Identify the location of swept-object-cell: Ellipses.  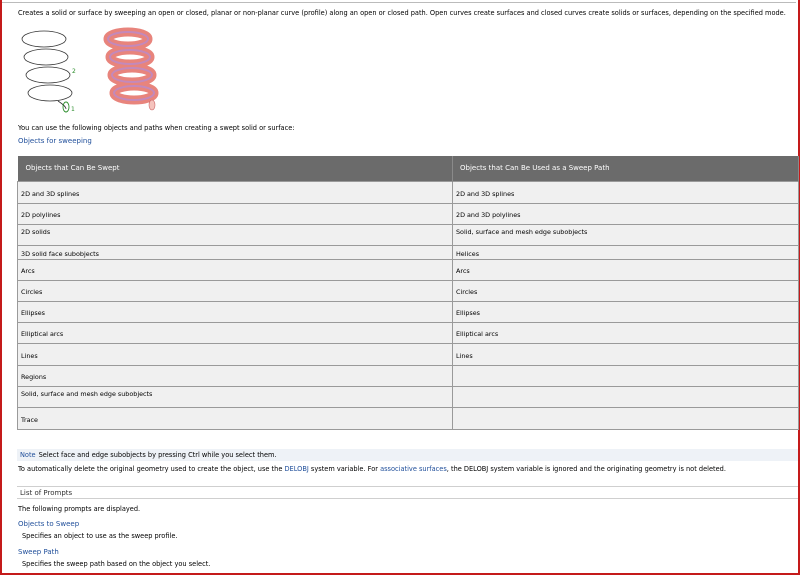
(235, 311).